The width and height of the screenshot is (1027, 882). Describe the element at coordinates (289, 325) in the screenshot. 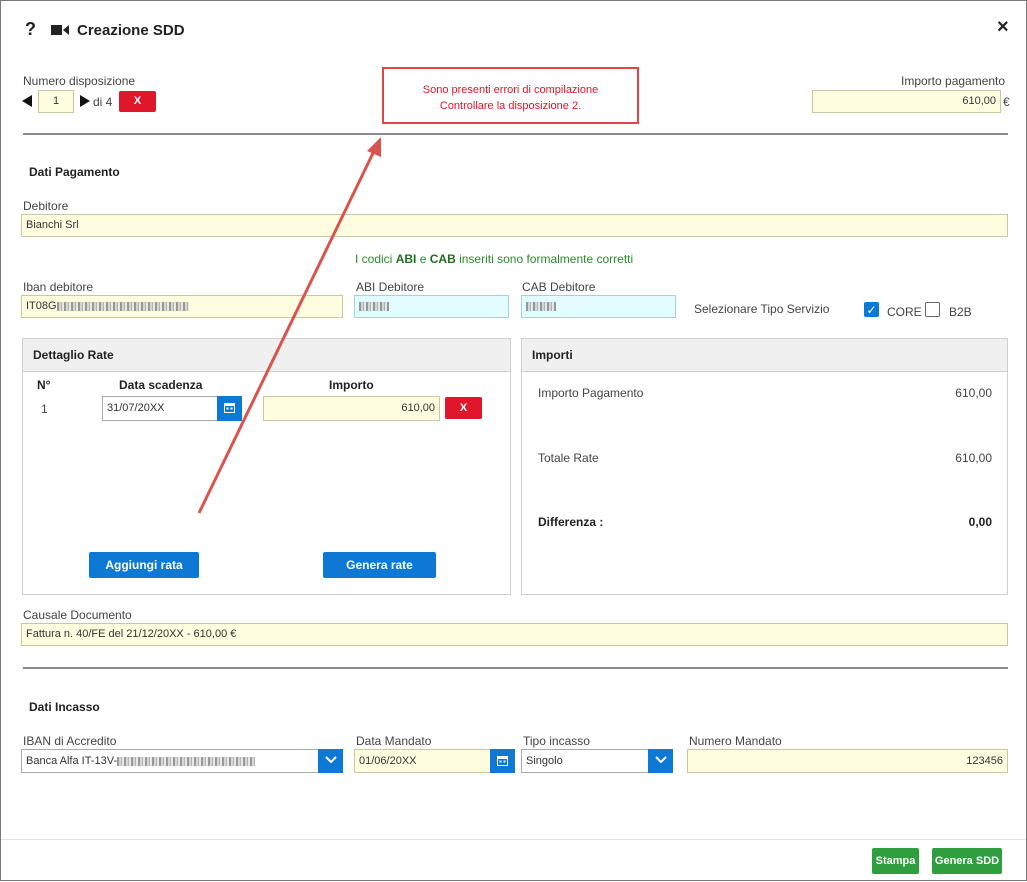

I see `annotation-arrow` at that location.